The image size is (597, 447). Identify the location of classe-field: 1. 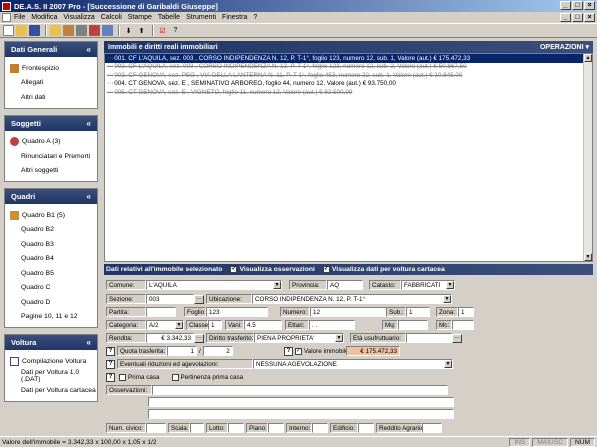
(215, 325).